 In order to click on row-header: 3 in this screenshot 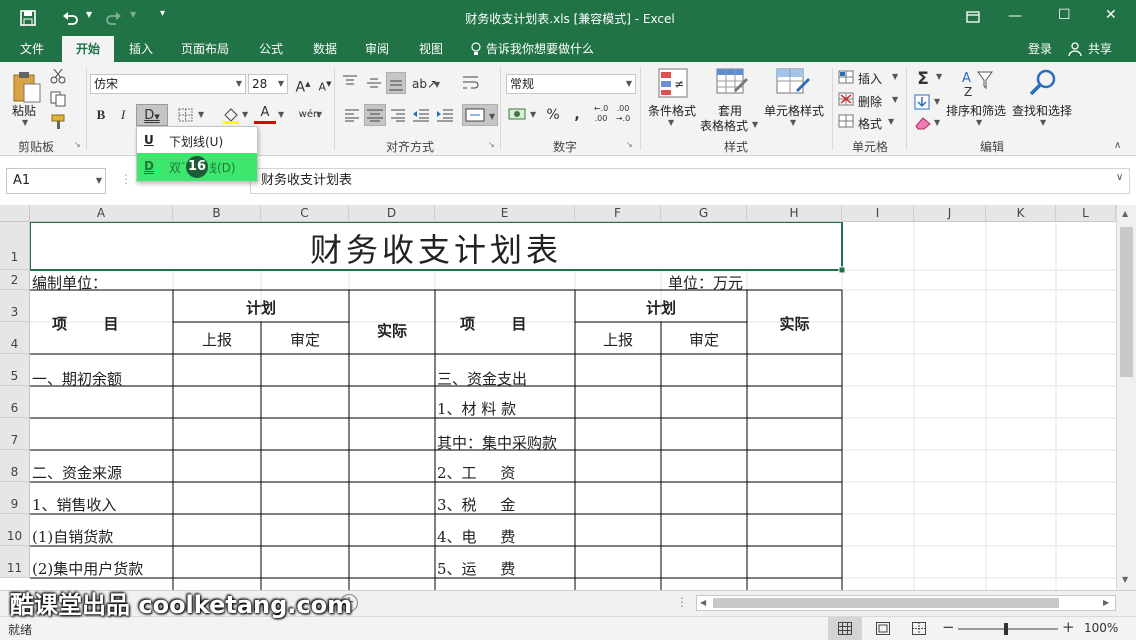, I will do `click(15, 306)`.